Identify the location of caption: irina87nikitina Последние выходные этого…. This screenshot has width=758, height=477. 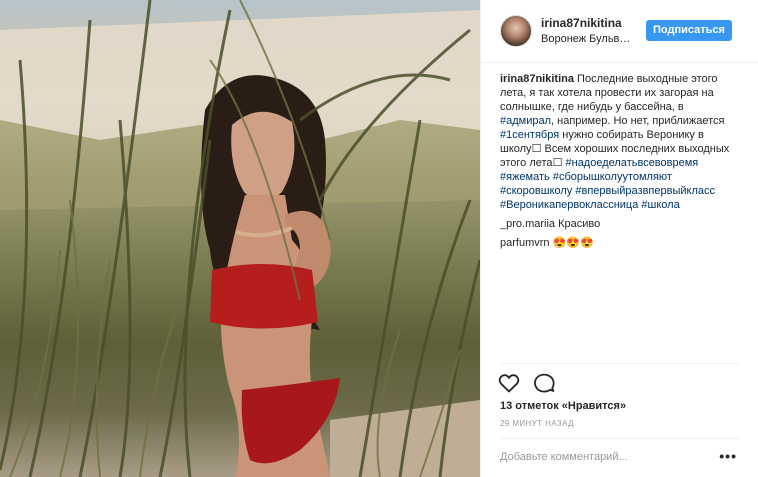
(620, 142).